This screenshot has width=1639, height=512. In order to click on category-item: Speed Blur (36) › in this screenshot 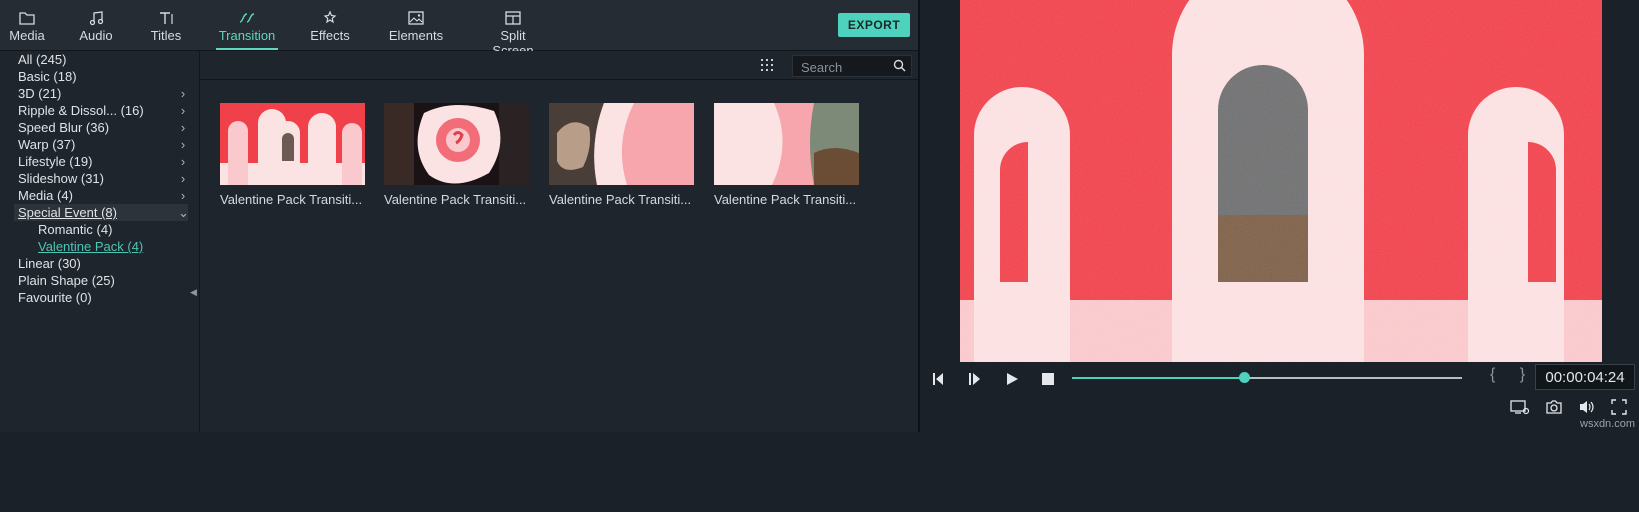, I will do `click(103, 127)`.